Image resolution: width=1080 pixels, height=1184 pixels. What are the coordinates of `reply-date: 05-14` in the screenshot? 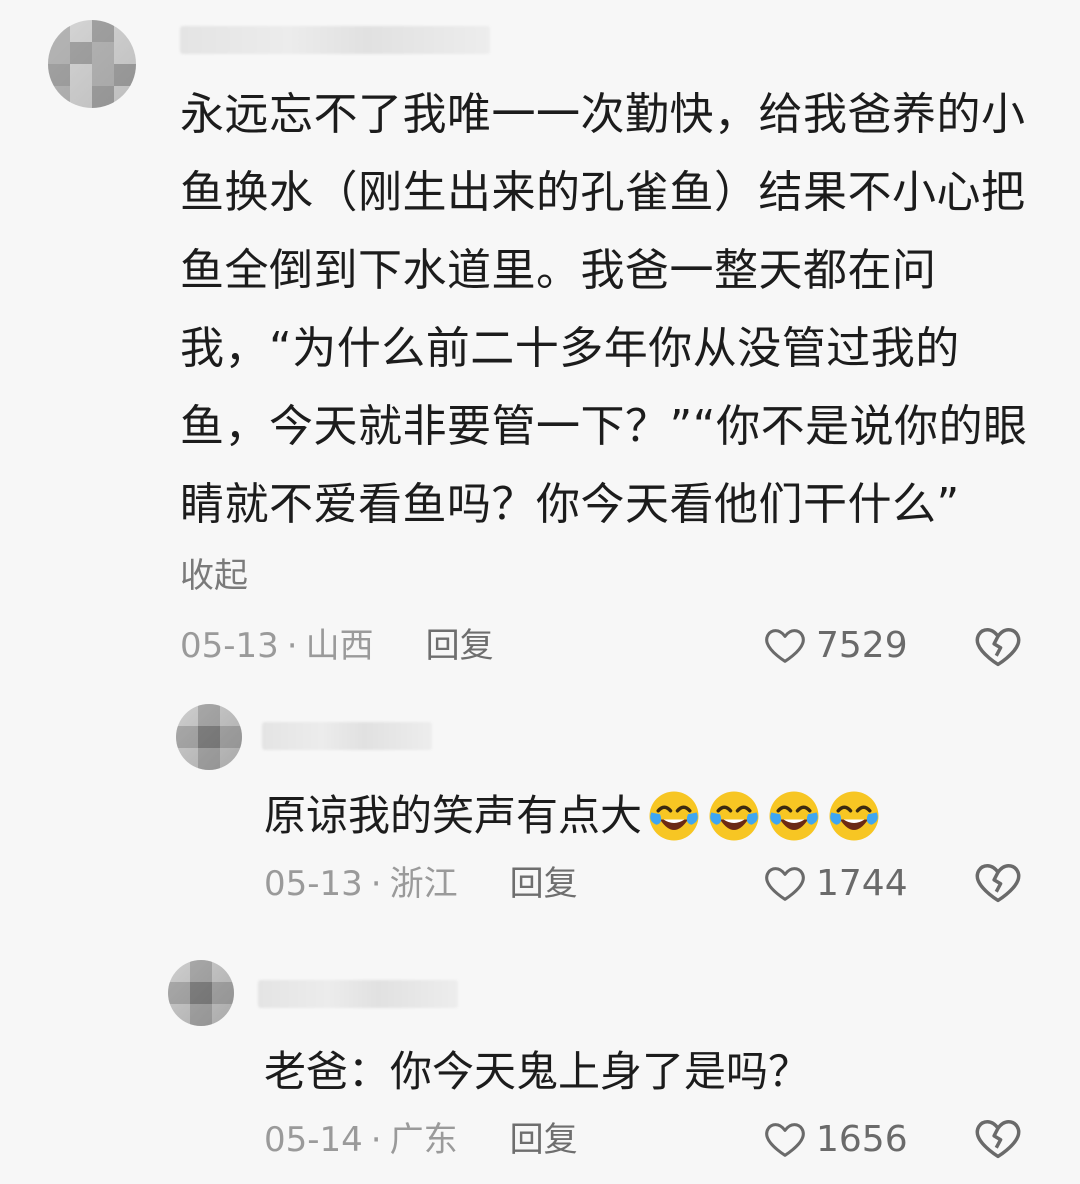 It's located at (313, 1140).